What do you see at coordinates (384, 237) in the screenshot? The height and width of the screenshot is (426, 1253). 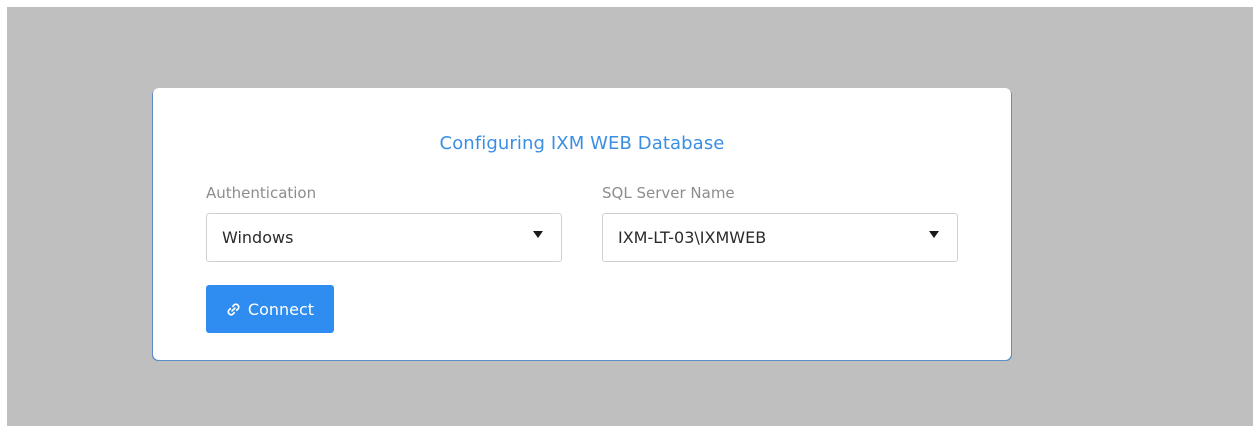 I see `authentication-select: Windows` at bounding box center [384, 237].